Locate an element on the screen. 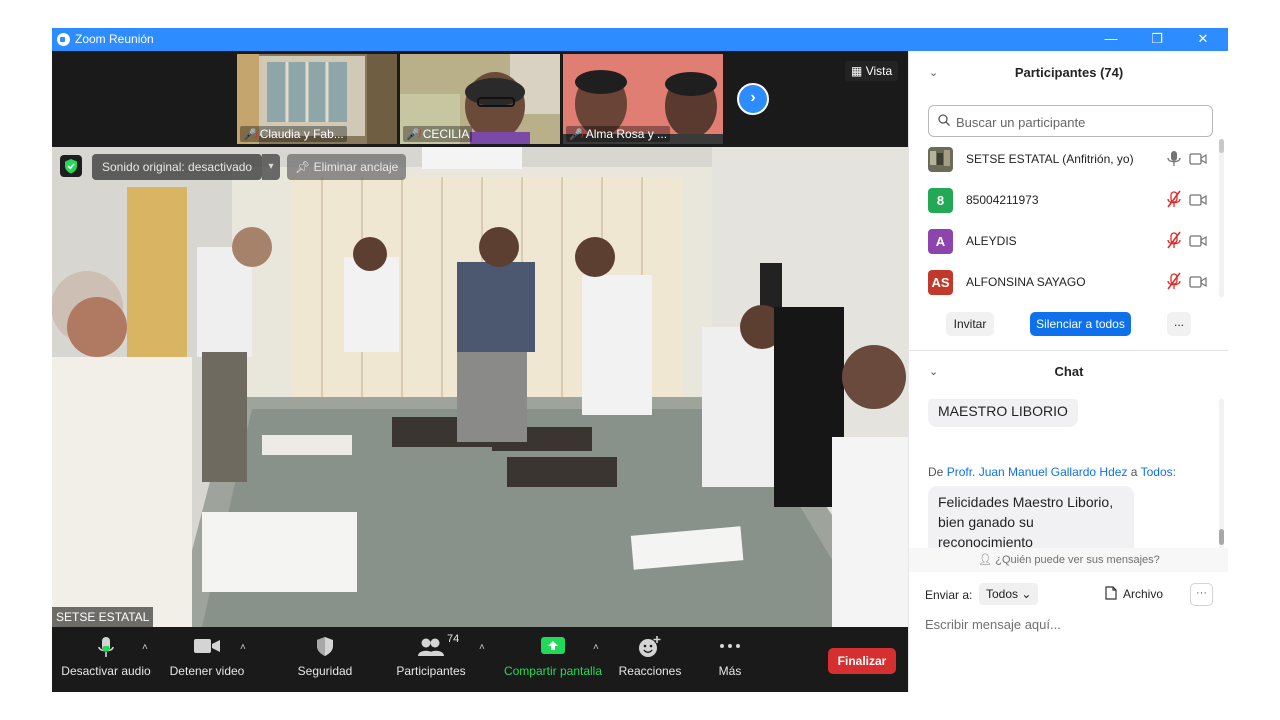 The width and height of the screenshot is (1280, 720). who-can-see-link: 👤︎ ¿Quién puede ver sus mensajes? is located at coordinates (1068, 560).